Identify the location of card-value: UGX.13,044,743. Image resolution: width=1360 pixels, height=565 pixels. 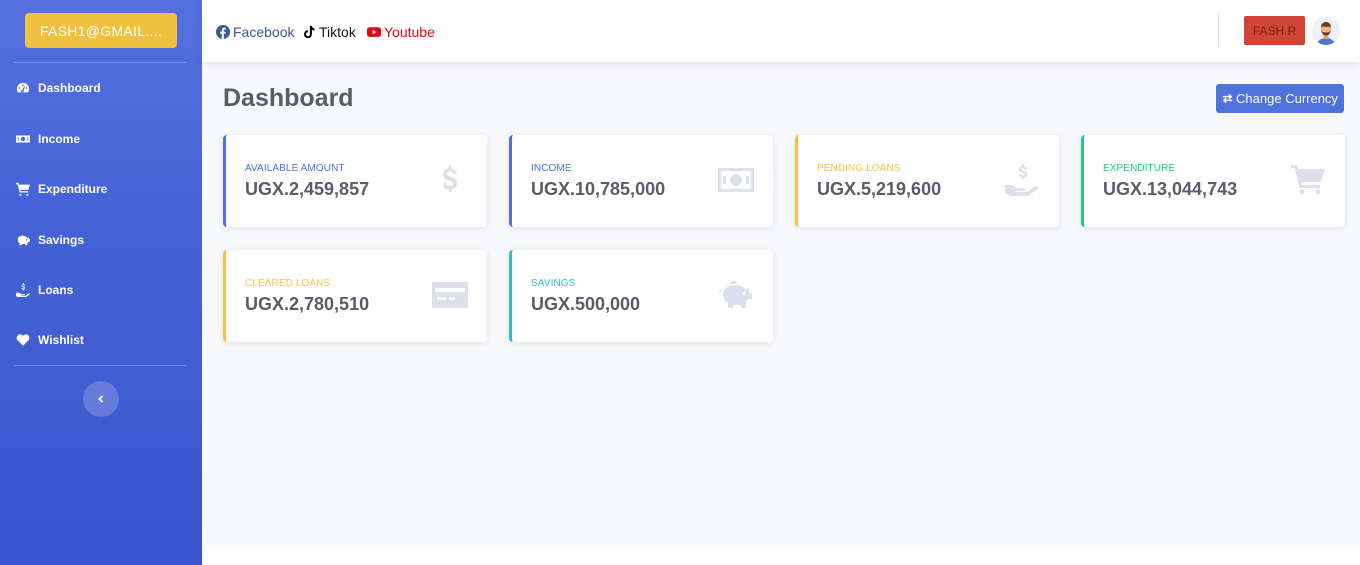
(1170, 189).